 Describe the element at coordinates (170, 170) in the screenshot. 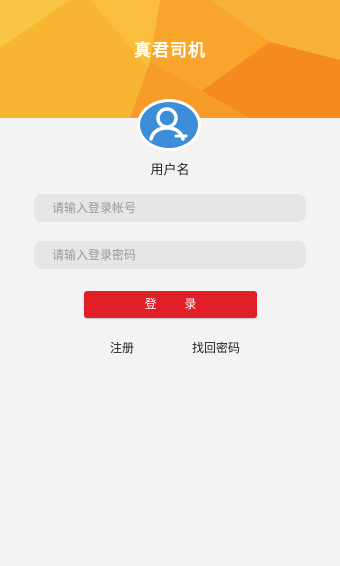

I see `username-label: 用户名` at that location.